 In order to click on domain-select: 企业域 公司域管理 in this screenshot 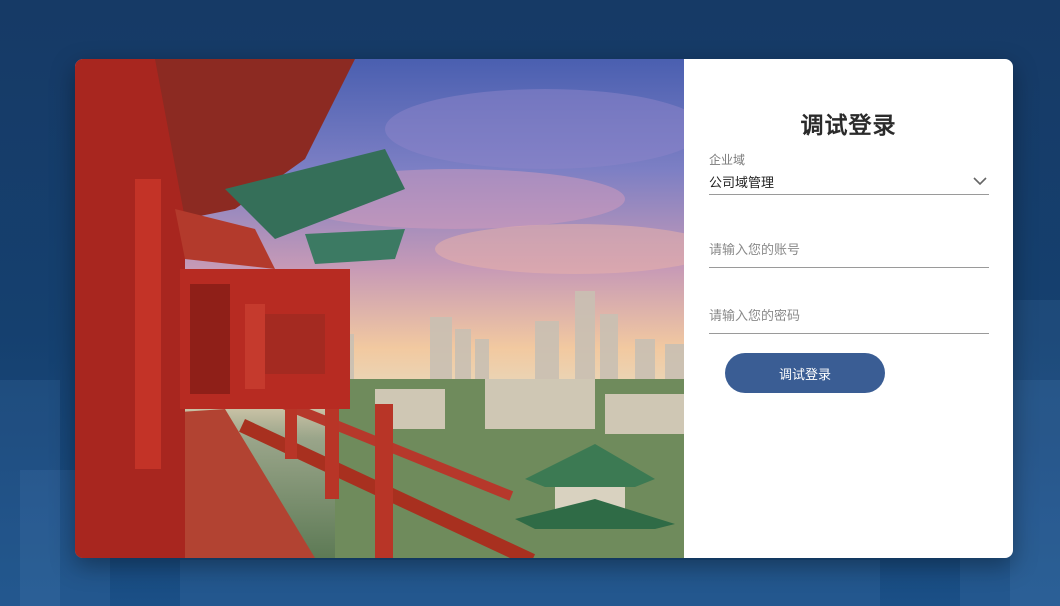, I will do `click(849, 173)`.